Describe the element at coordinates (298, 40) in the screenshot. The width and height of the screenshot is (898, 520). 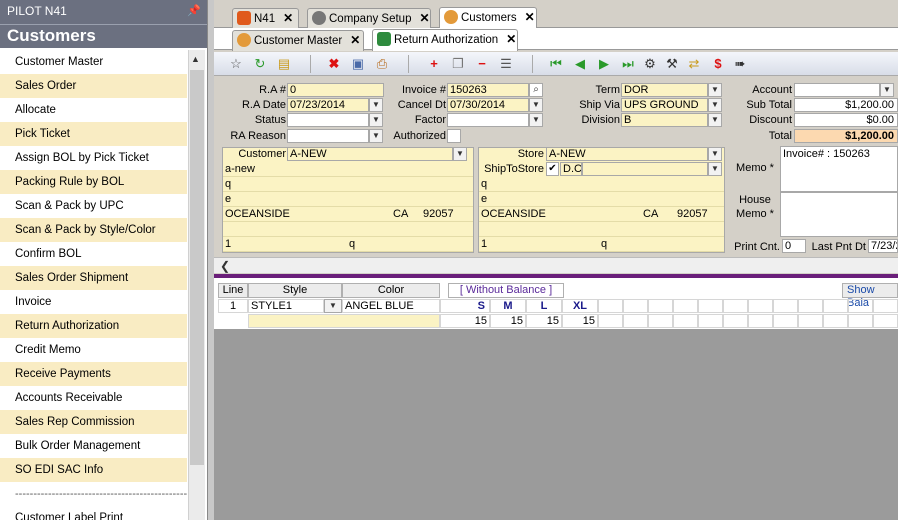
I see `tab-customer-master: Customer Master ✕` at that location.